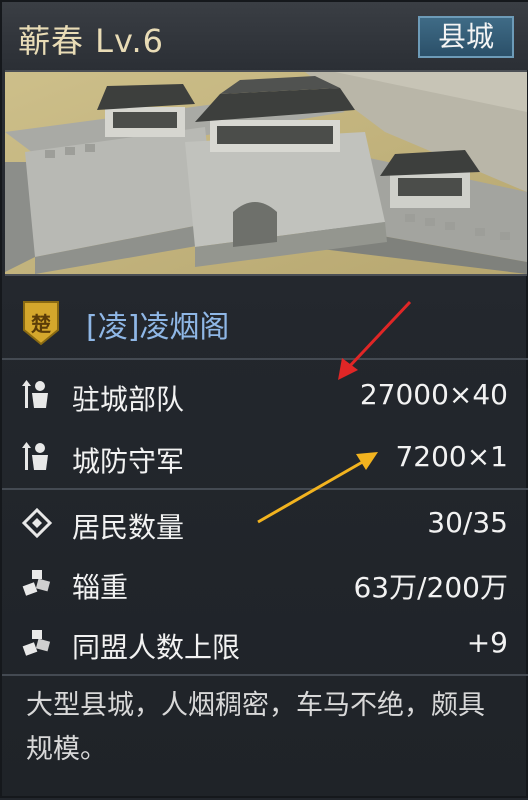 This screenshot has width=528, height=800. I want to click on annotation-arrows, so click(334, 412).